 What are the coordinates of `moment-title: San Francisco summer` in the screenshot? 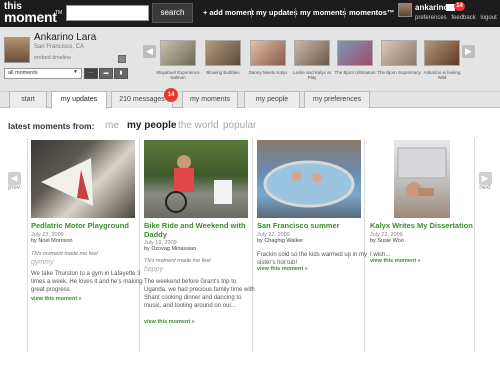 It's located at (313, 225).